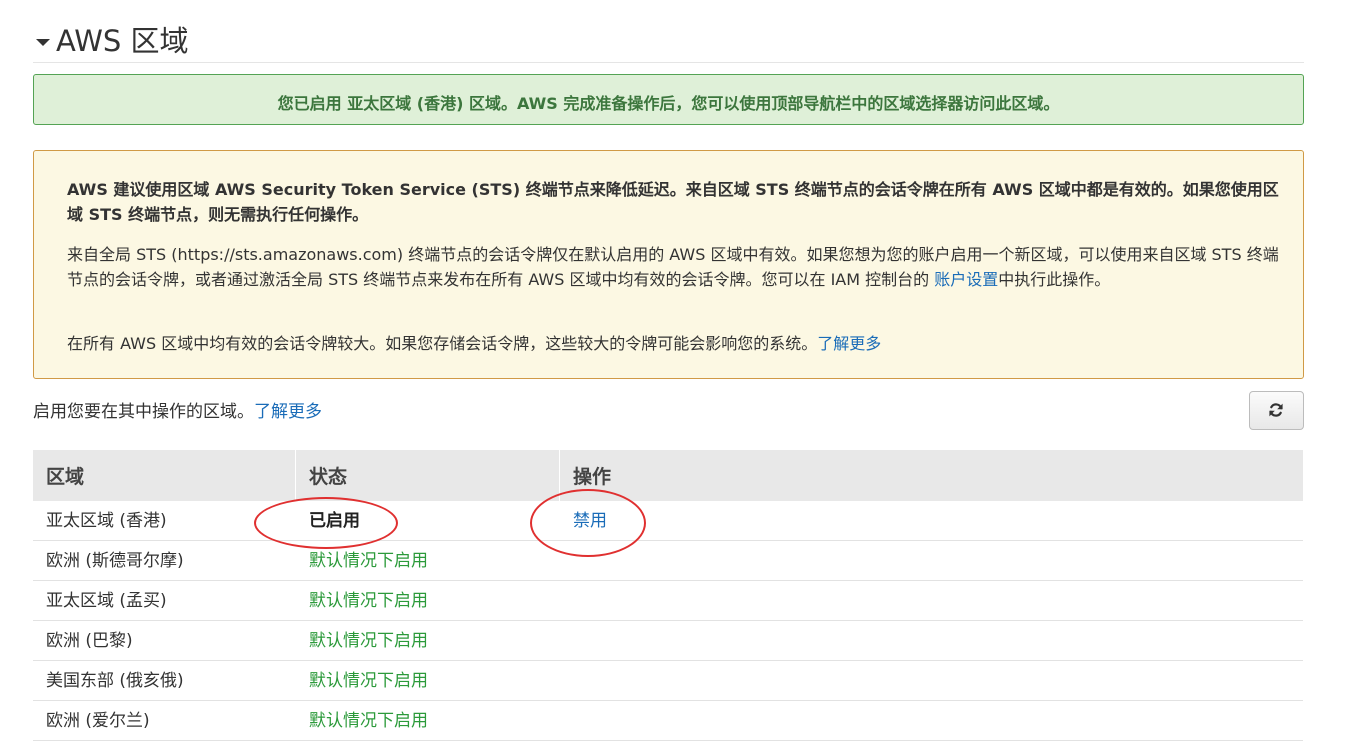 The width and height of the screenshot is (1360, 744). I want to click on account-settings-link: 账户设置, so click(966, 279).